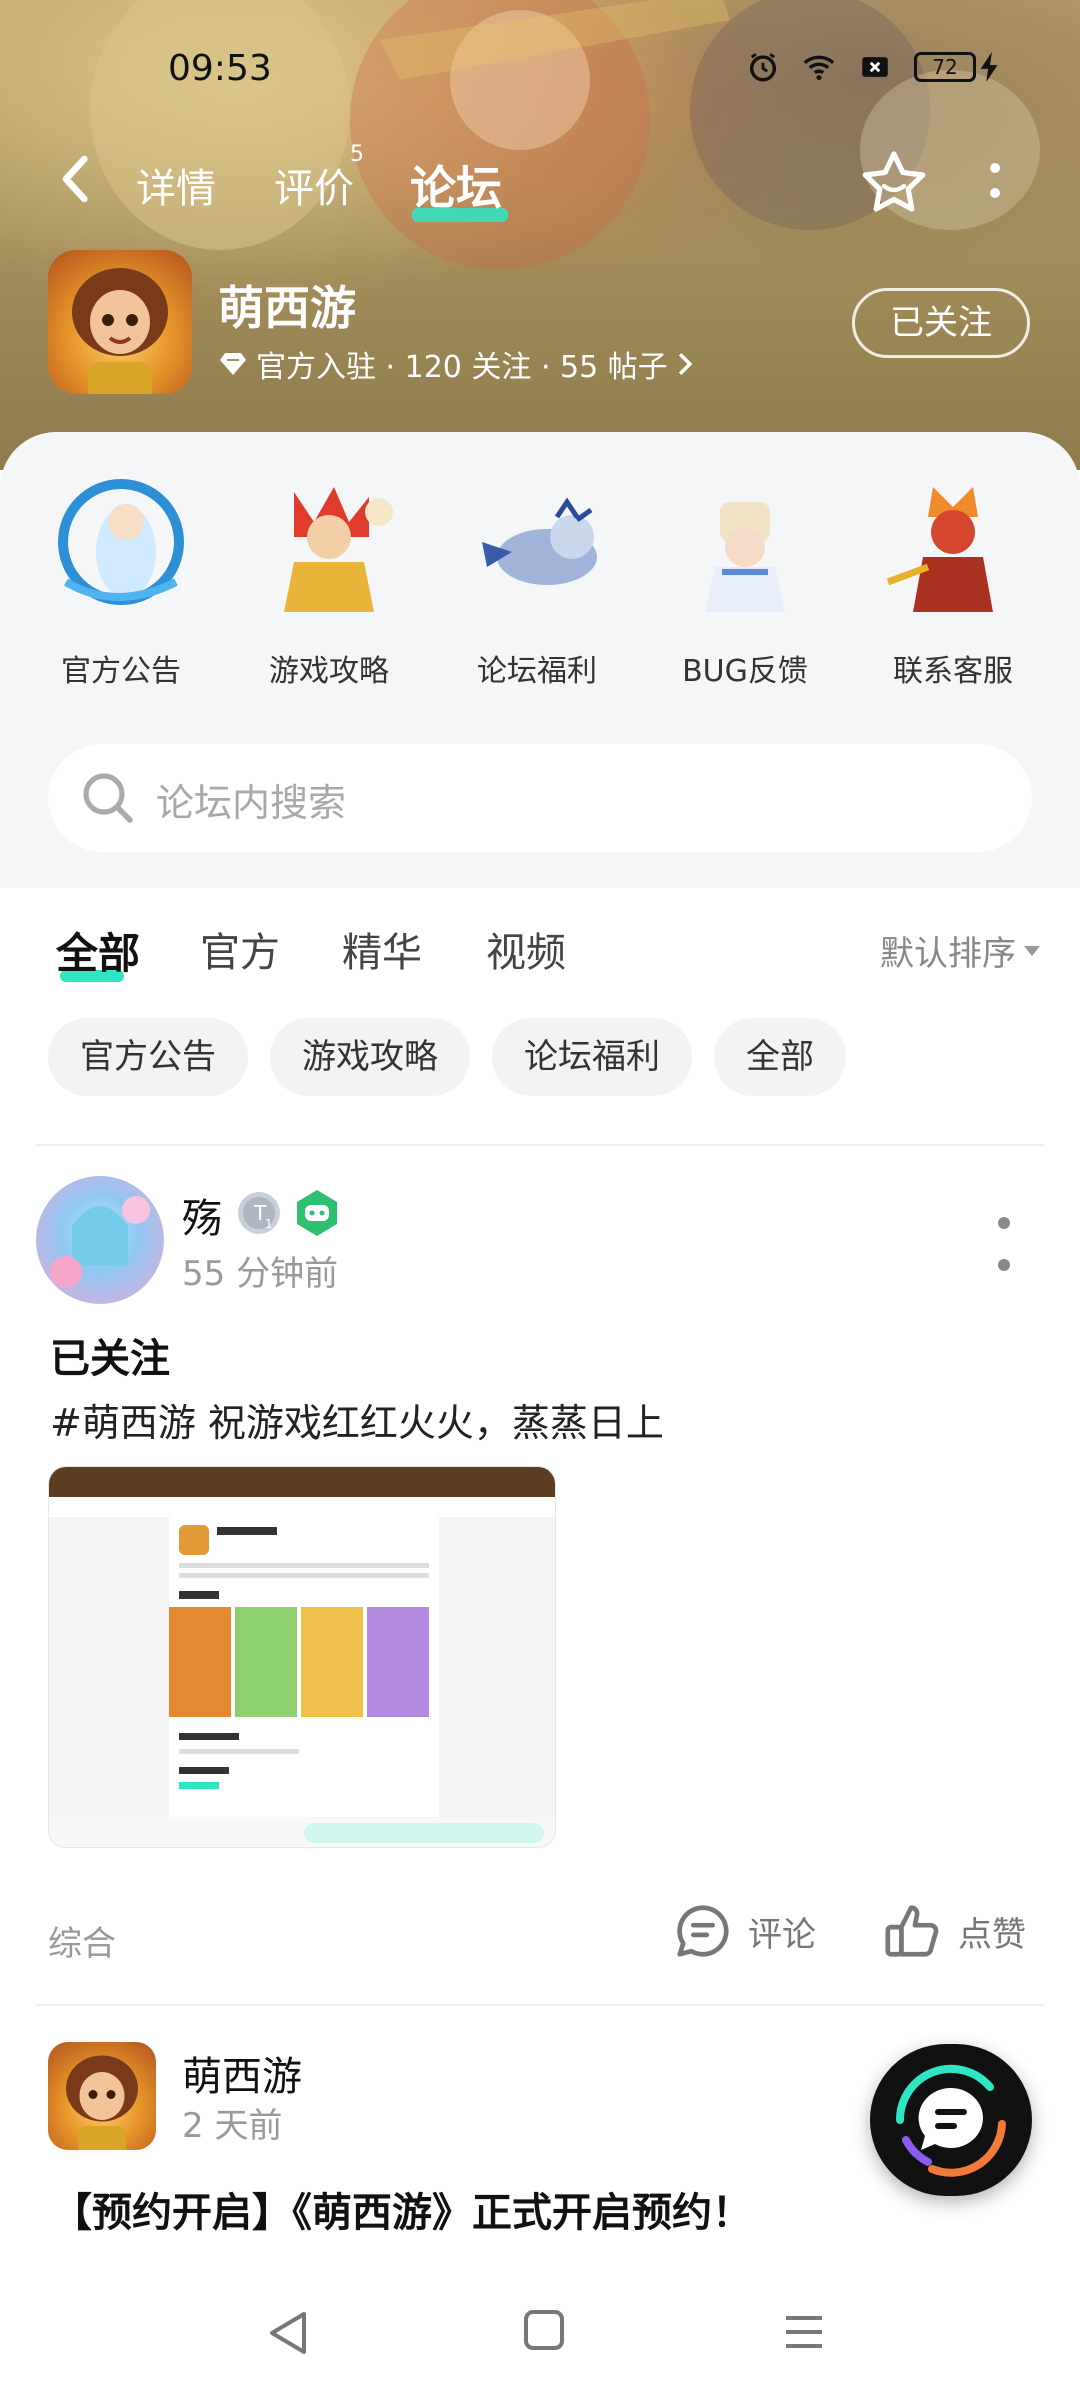  Describe the element at coordinates (121, 542) in the screenshot. I see `announcement-character-icon` at that location.